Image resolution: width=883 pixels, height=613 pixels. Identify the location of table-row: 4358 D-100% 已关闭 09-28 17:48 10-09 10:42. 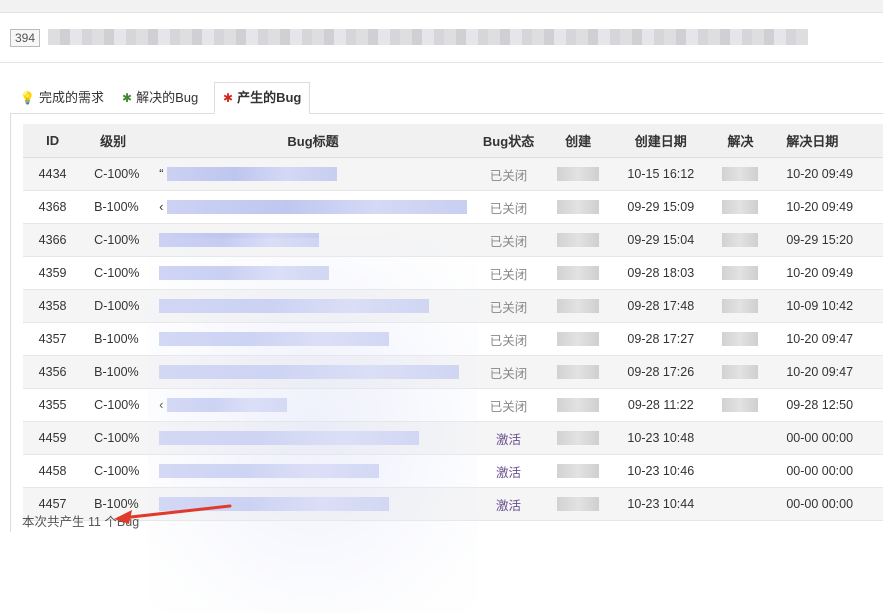
(453, 306).